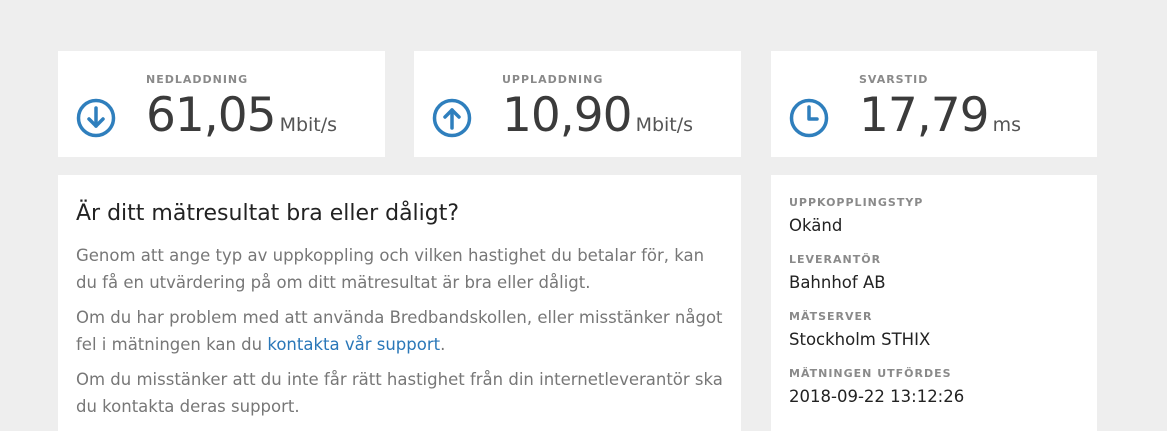 This screenshot has width=1167, height=431. I want to click on download-value: 61,05, so click(211, 115).